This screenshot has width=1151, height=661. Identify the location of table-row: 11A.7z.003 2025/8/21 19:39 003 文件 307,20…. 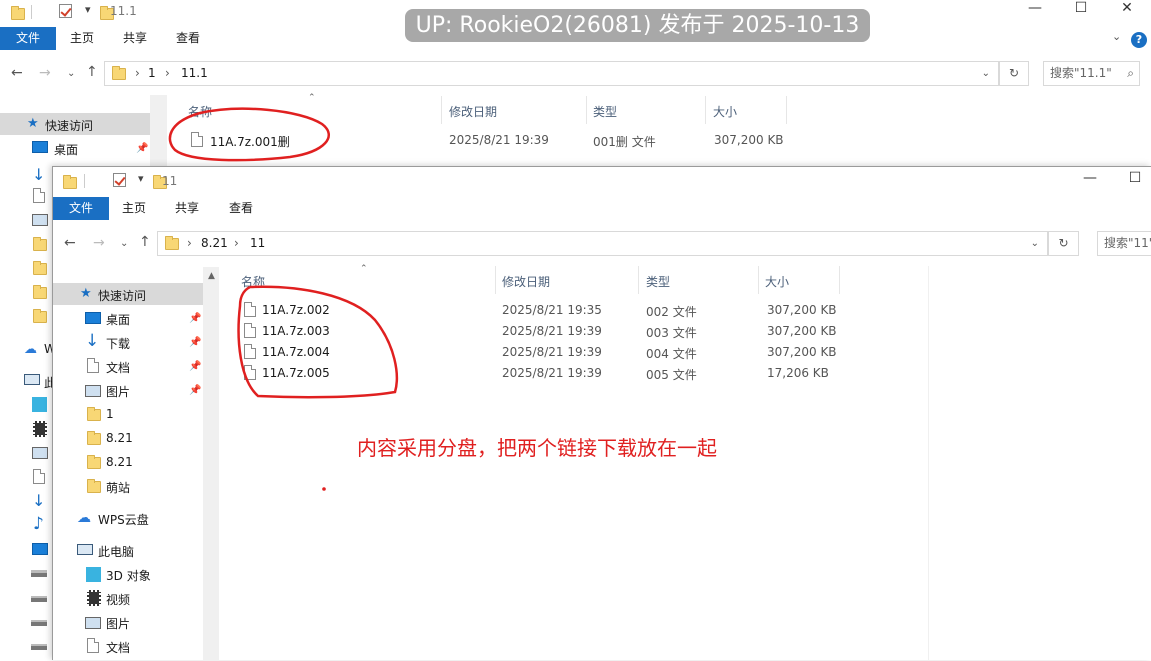
(545, 331).